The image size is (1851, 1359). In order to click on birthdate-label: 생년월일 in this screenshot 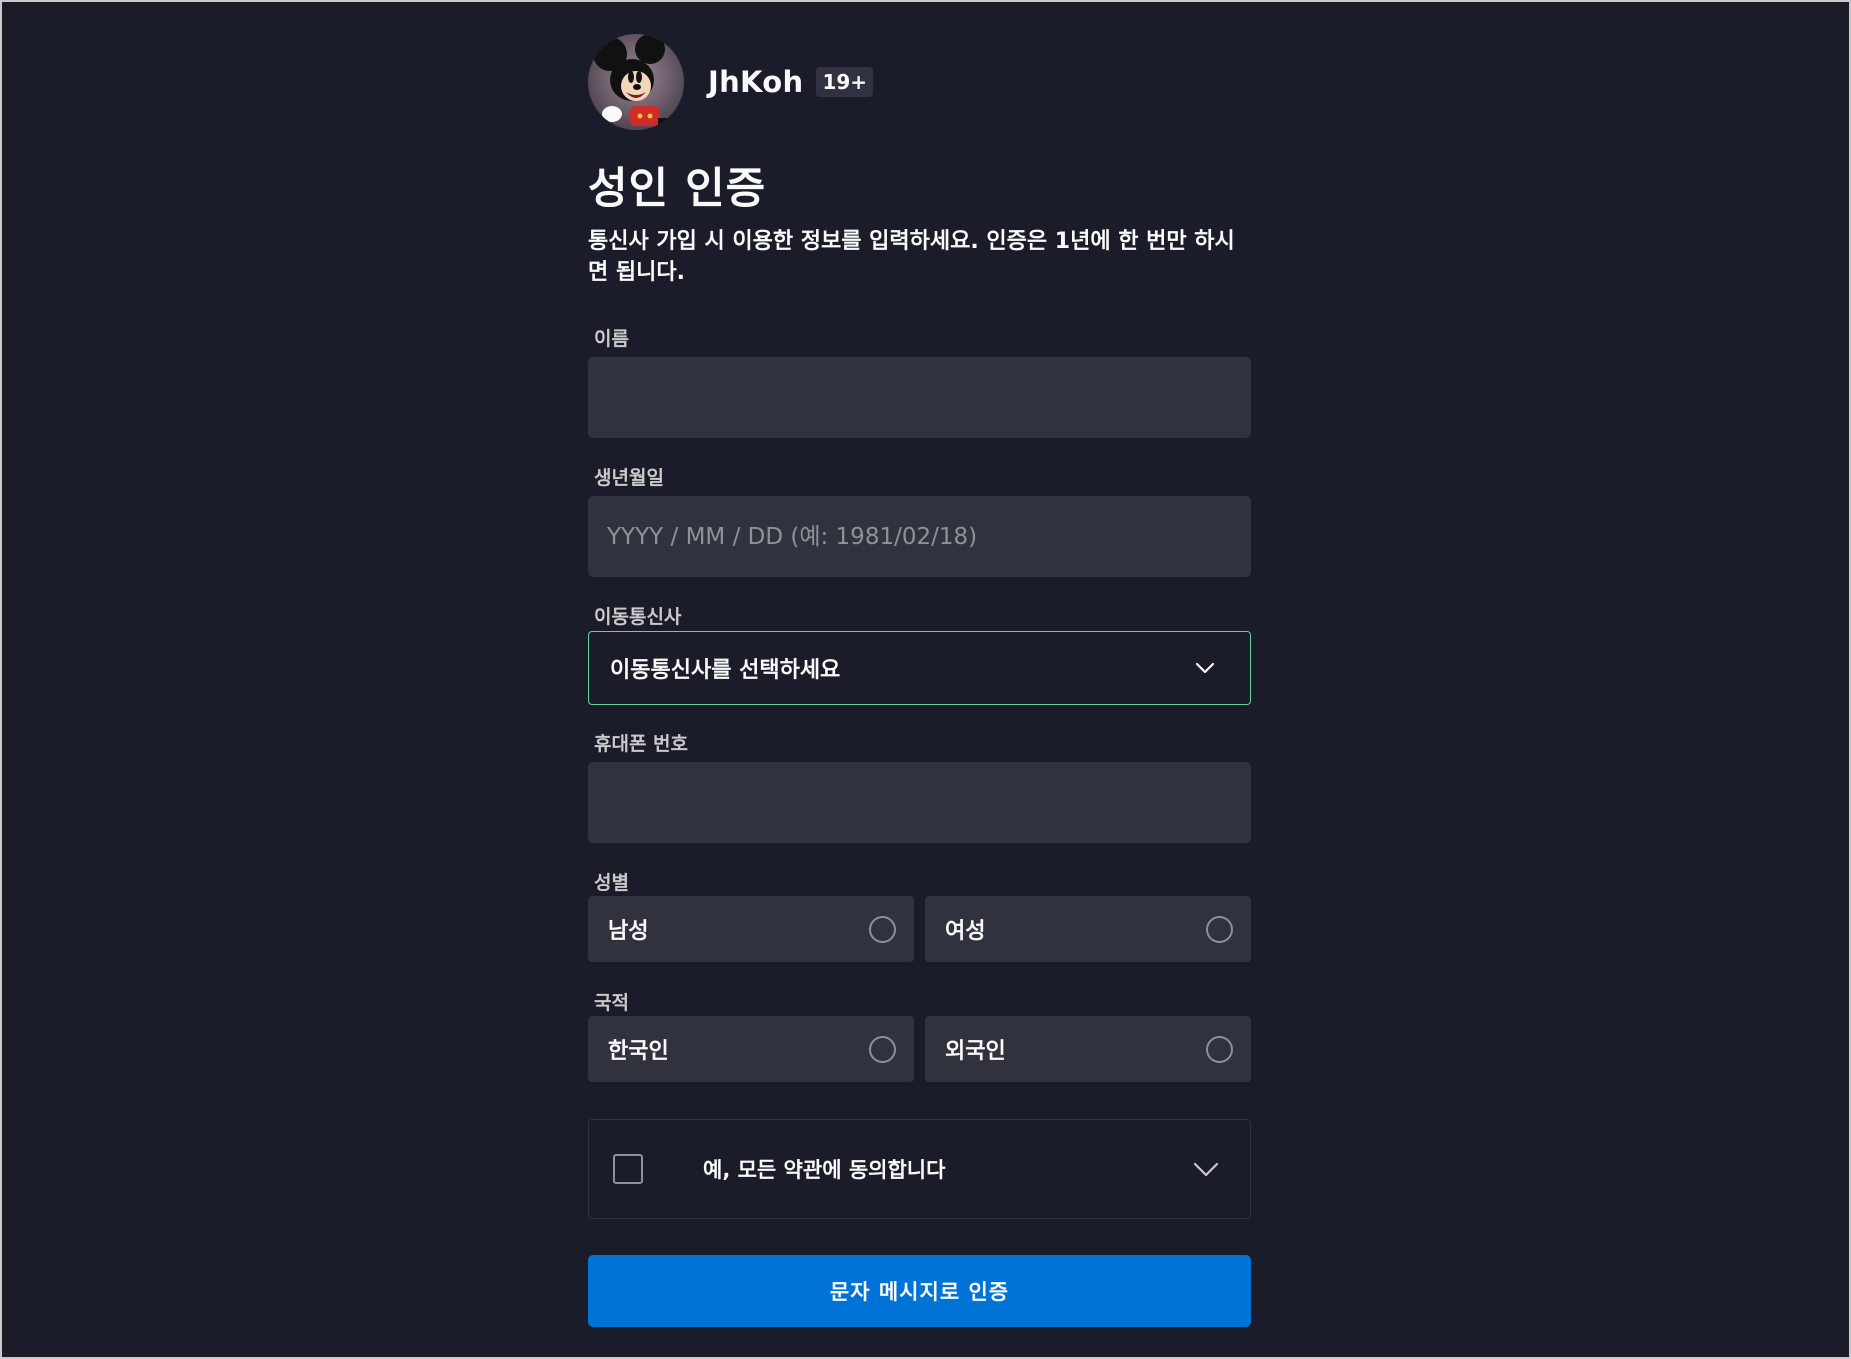, I will do `click(629, 478)`.